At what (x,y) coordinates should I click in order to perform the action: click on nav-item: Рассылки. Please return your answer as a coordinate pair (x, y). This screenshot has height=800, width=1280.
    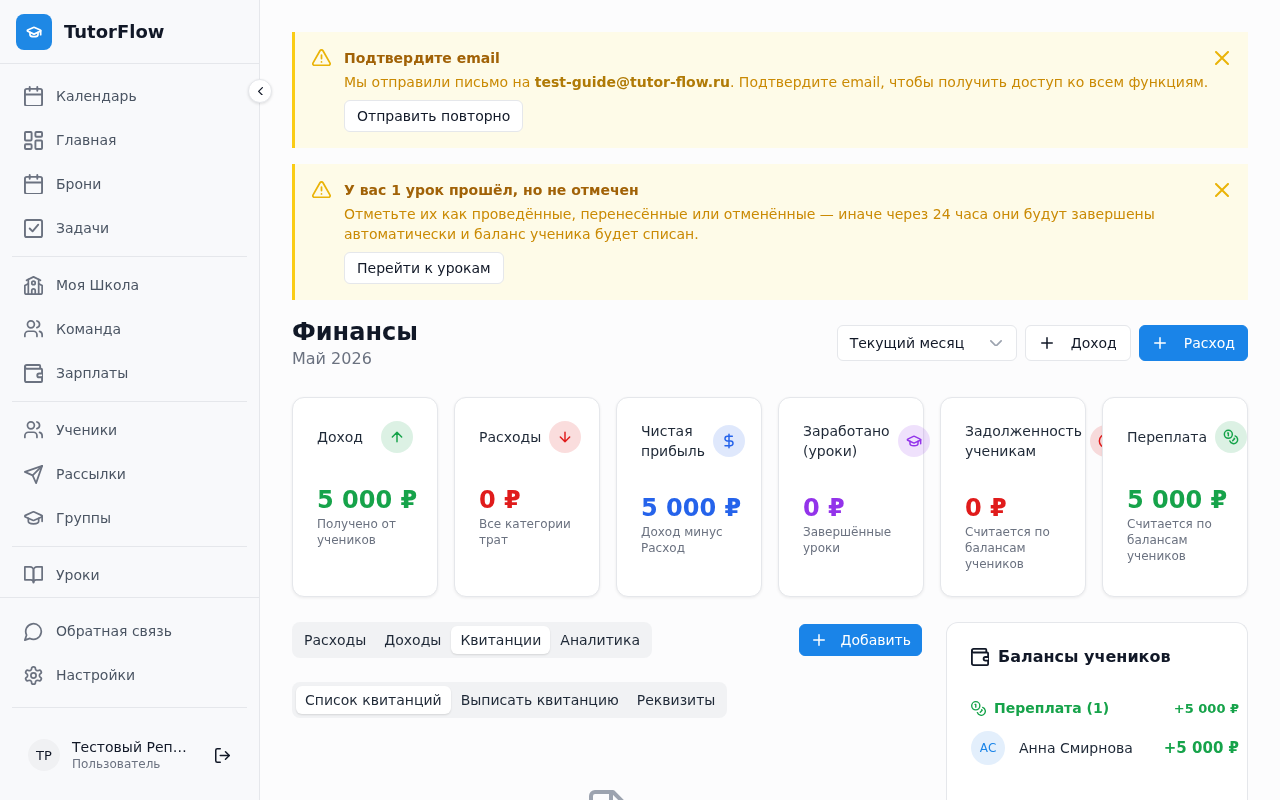
    Looking at the image, I should click on (129, 474).